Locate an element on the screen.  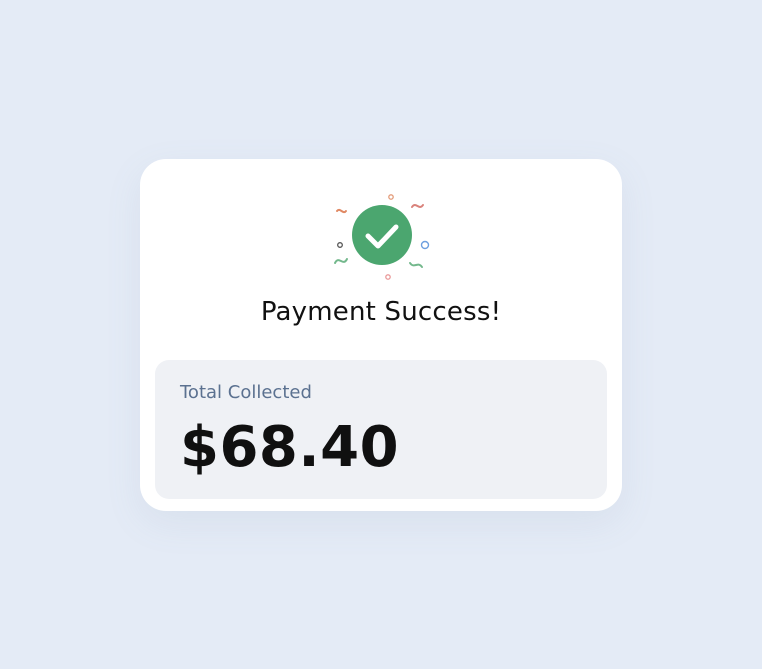
payment-summary-panel: Total Collected $68.40 is located at coordinates (381, 429).